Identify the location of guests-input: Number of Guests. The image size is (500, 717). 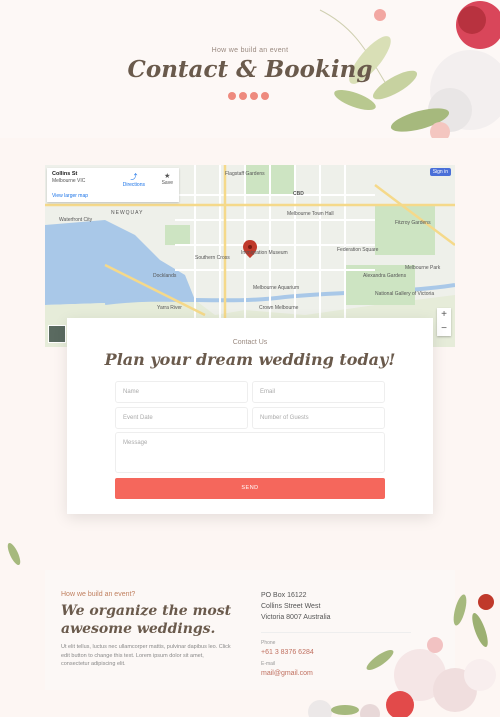
(318, 418).